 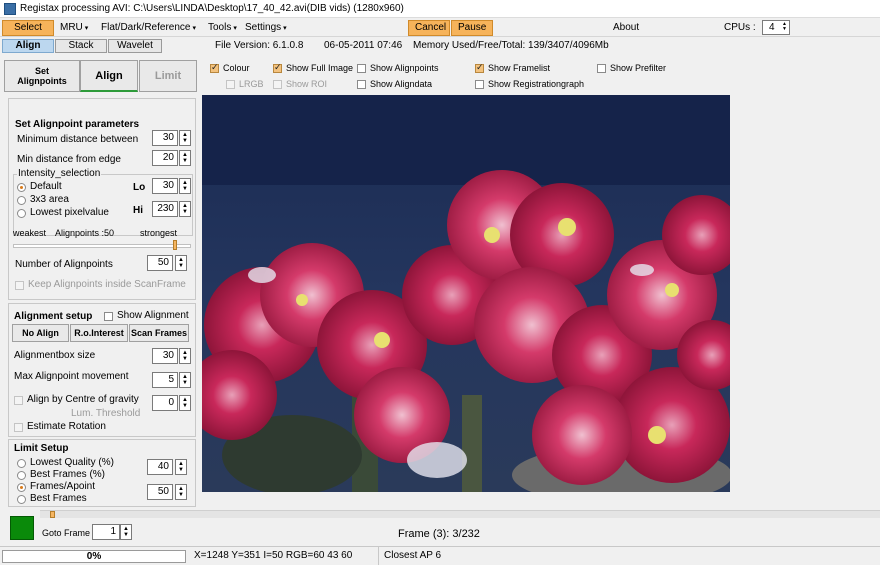 I want to click on lrgb-checkbox, so click(x=230, y=84).